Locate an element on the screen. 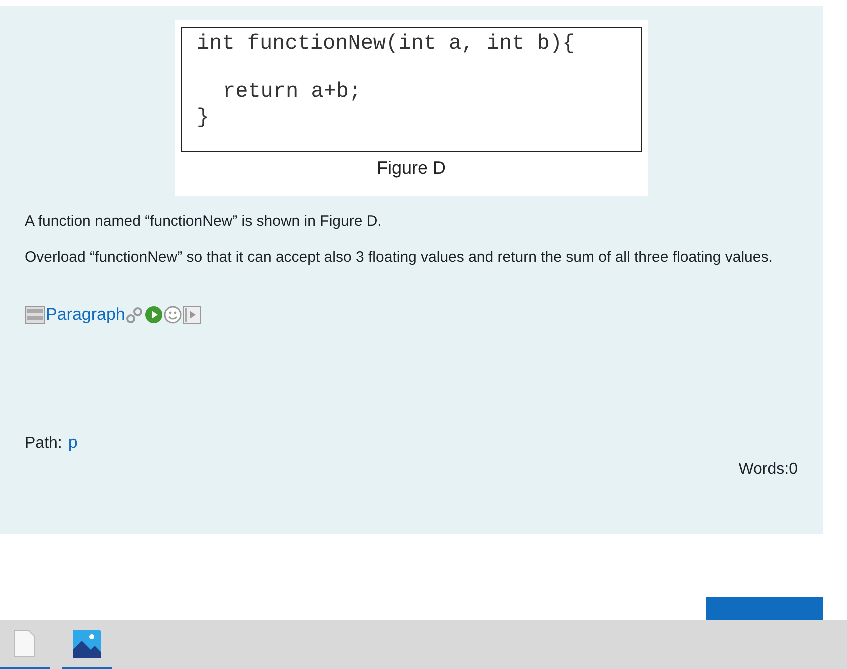 Image resolution: width=847 pixels, height=669 pixels. film-icon is located at coordinates (192, 315).